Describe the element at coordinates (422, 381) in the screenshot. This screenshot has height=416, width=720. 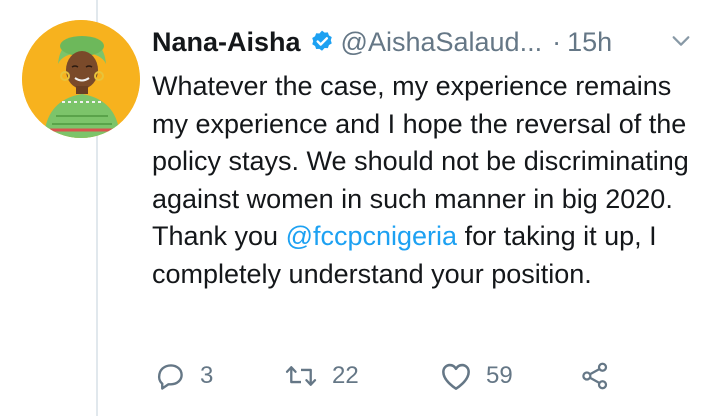
I see `tweet-actions: 3 22 59` at that location.